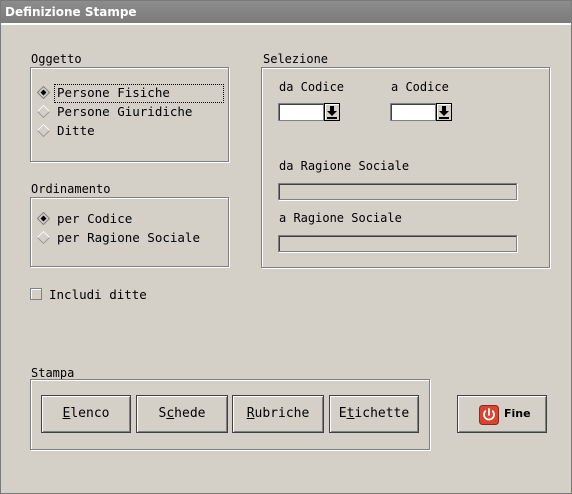  What do you see at coordinates (36, 294) in the screenshot?
I see `includi-ditte-checkbox` at bounding box center [36, 294].